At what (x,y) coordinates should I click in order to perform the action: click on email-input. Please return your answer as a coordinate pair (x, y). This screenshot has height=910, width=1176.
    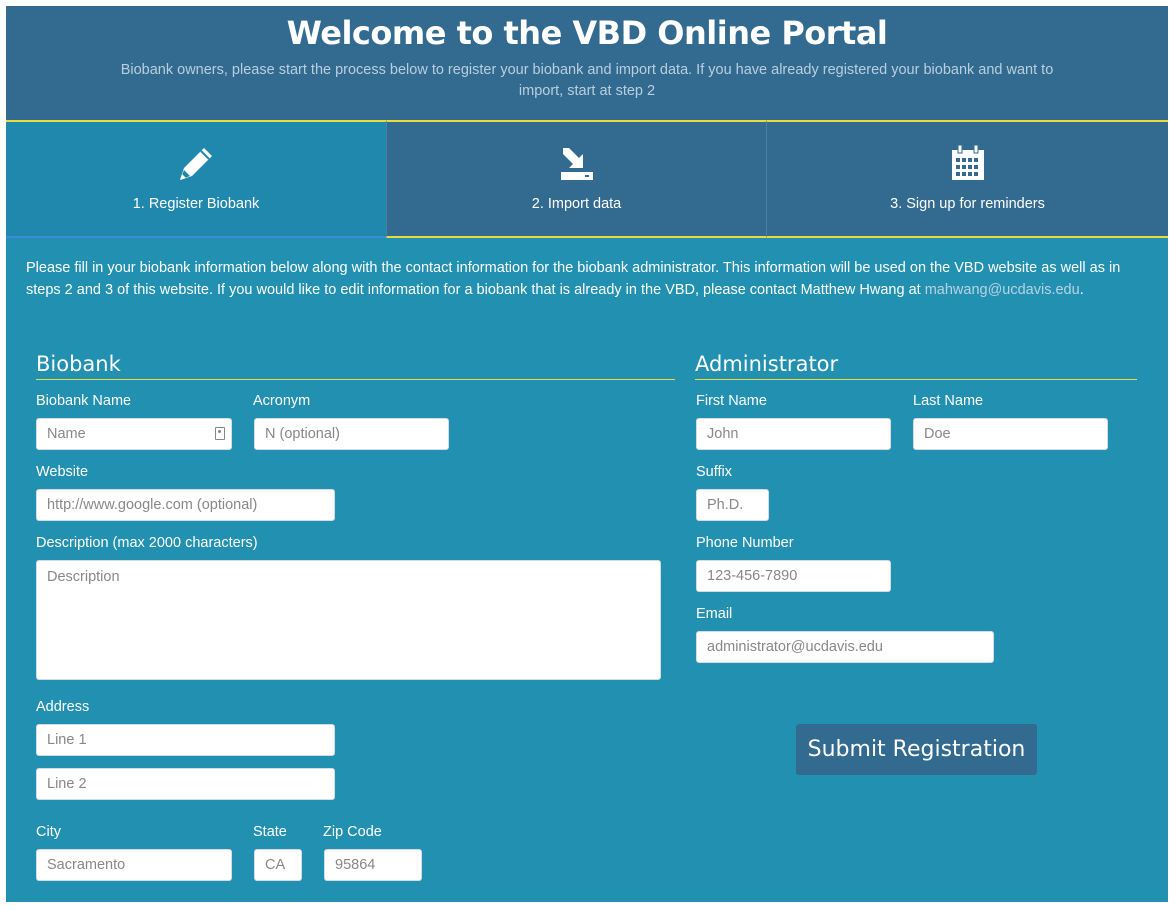
    Looking at the image, I should click on (845, 647).